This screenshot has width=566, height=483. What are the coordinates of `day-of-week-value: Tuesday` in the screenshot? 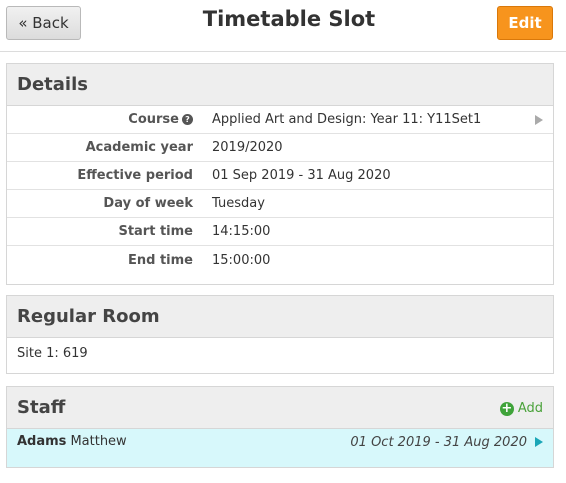 It's located at (238, 203).